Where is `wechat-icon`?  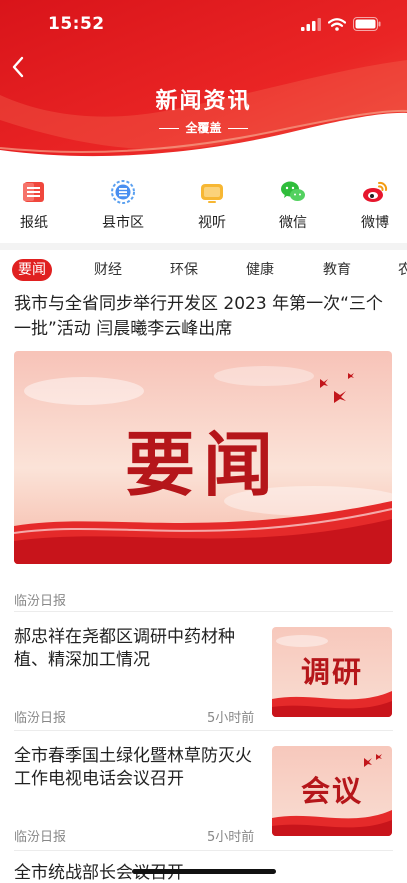 wechat-icon is located at coordinates (293, 191).